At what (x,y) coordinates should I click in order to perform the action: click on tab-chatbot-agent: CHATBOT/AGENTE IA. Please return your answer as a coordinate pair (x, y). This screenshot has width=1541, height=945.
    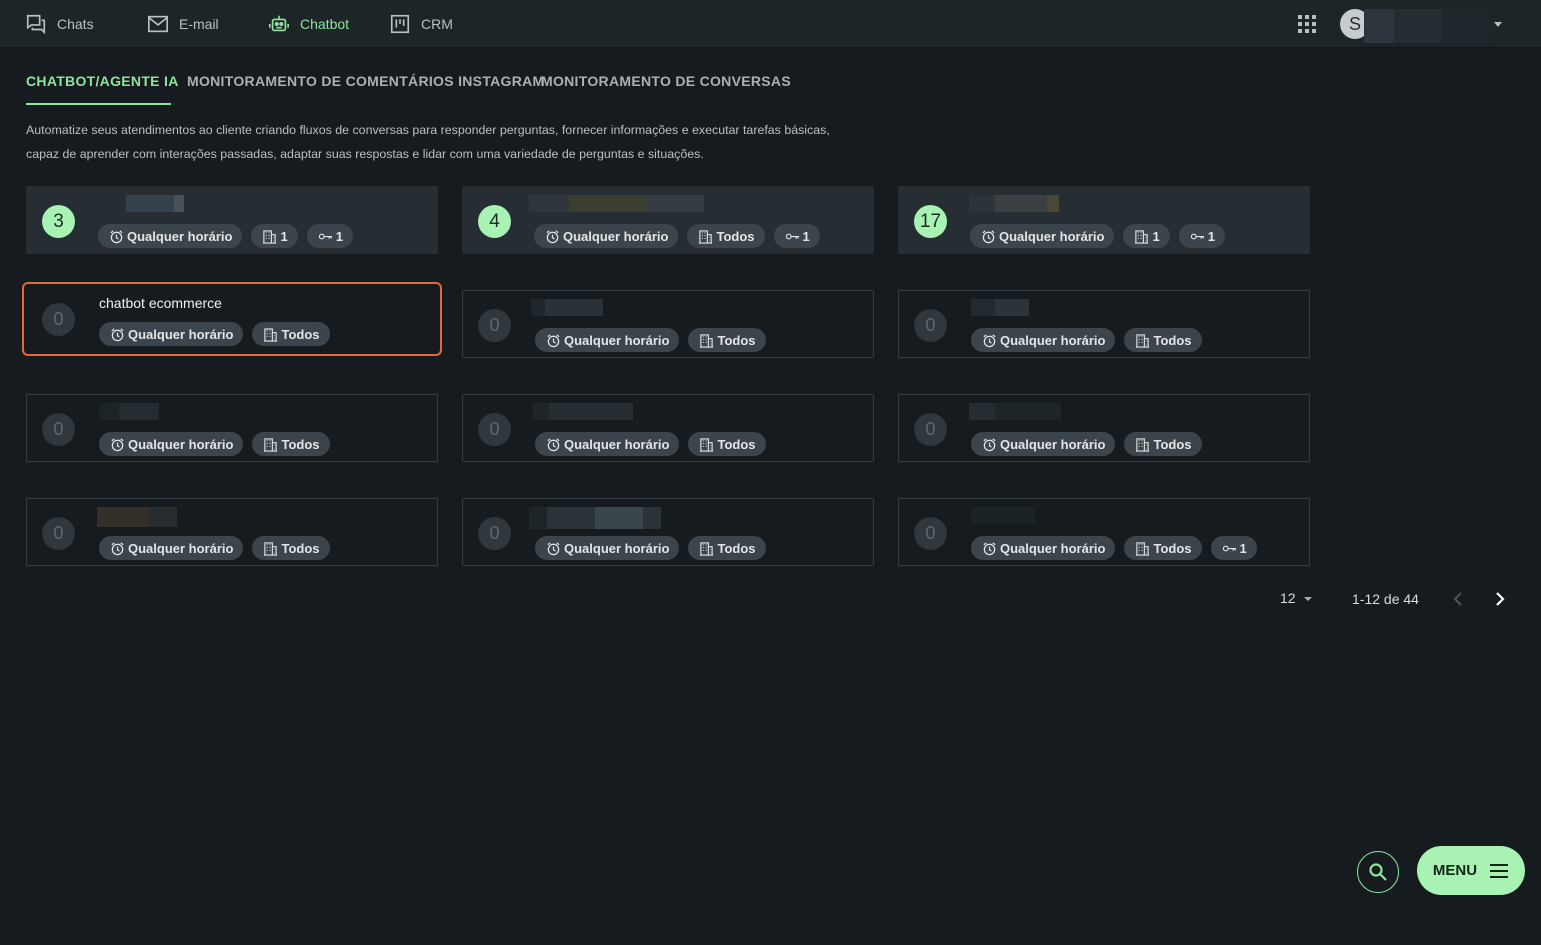
    Looking at the image, I should click on (102, 81).